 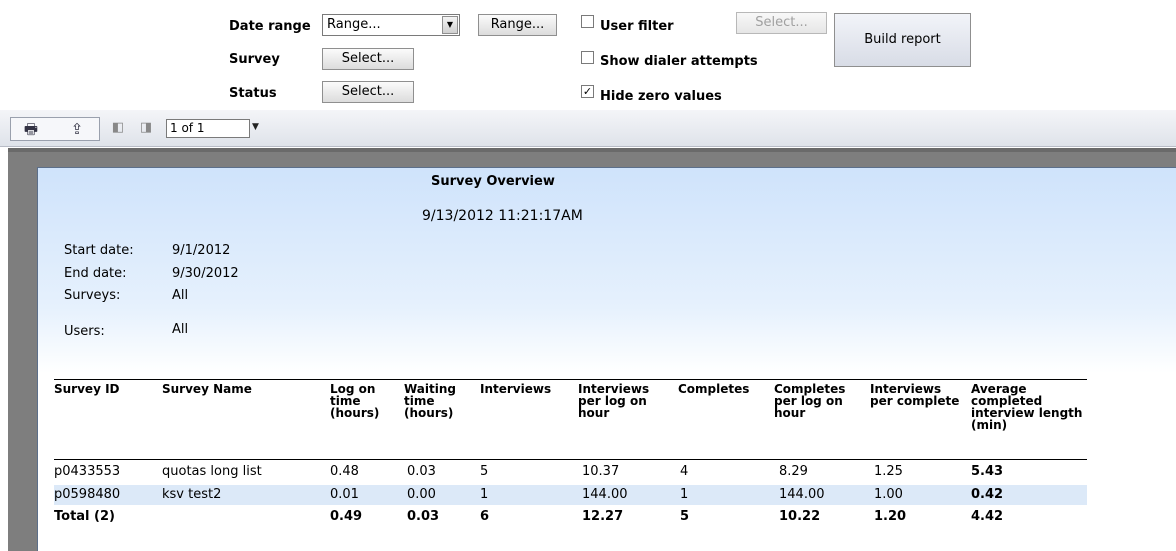 What do you see at coordinates (502, 216) in the screenshot?
I see `report-timestamp: 9/13/2012 11:21:17AM` at bounding box center [502, 216].